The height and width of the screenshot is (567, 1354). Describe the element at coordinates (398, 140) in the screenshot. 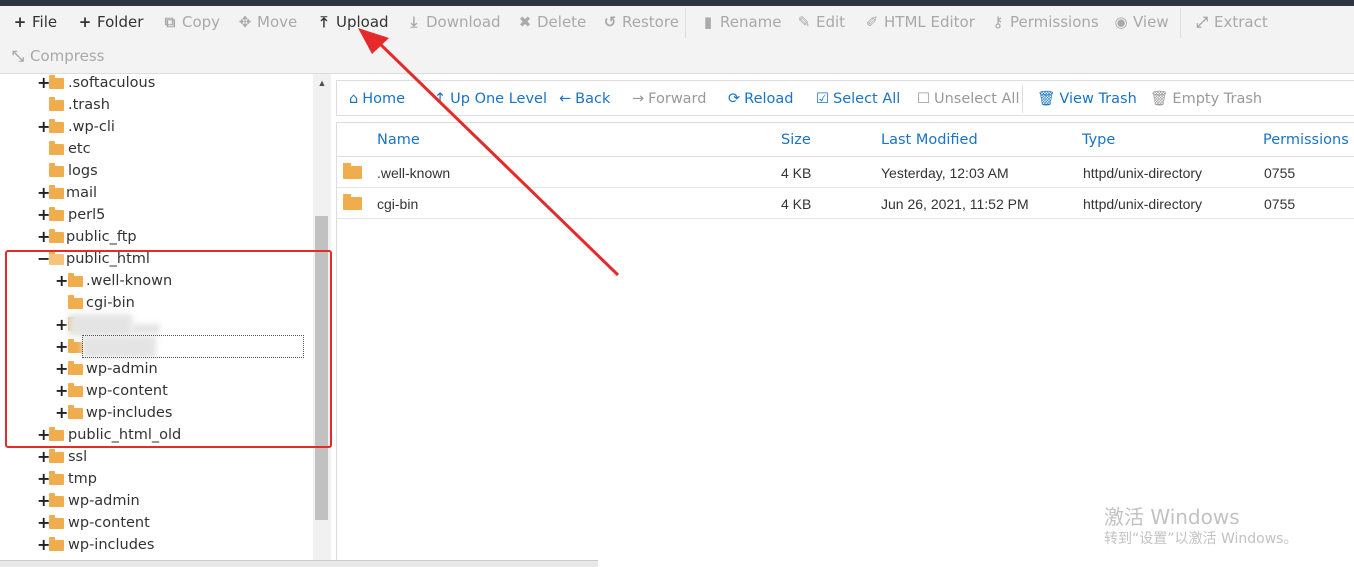

I see `column-name-header: Name` at that location.